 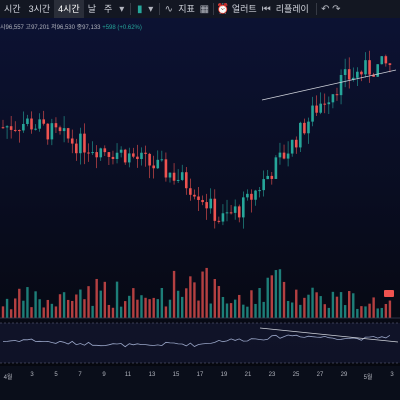 I want to click on alert-icon: ⏰, so click(x=223, y=9).